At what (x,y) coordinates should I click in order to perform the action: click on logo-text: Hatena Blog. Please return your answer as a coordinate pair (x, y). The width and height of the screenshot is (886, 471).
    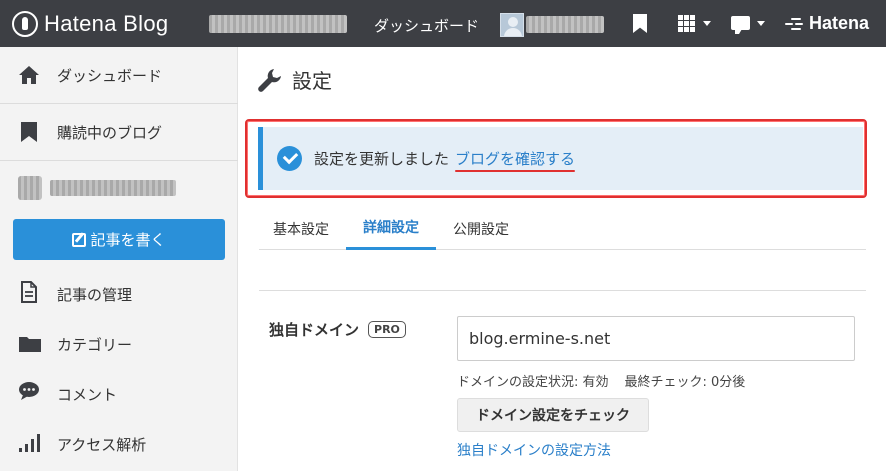
    Looking at the image, I should click on (106, 23).